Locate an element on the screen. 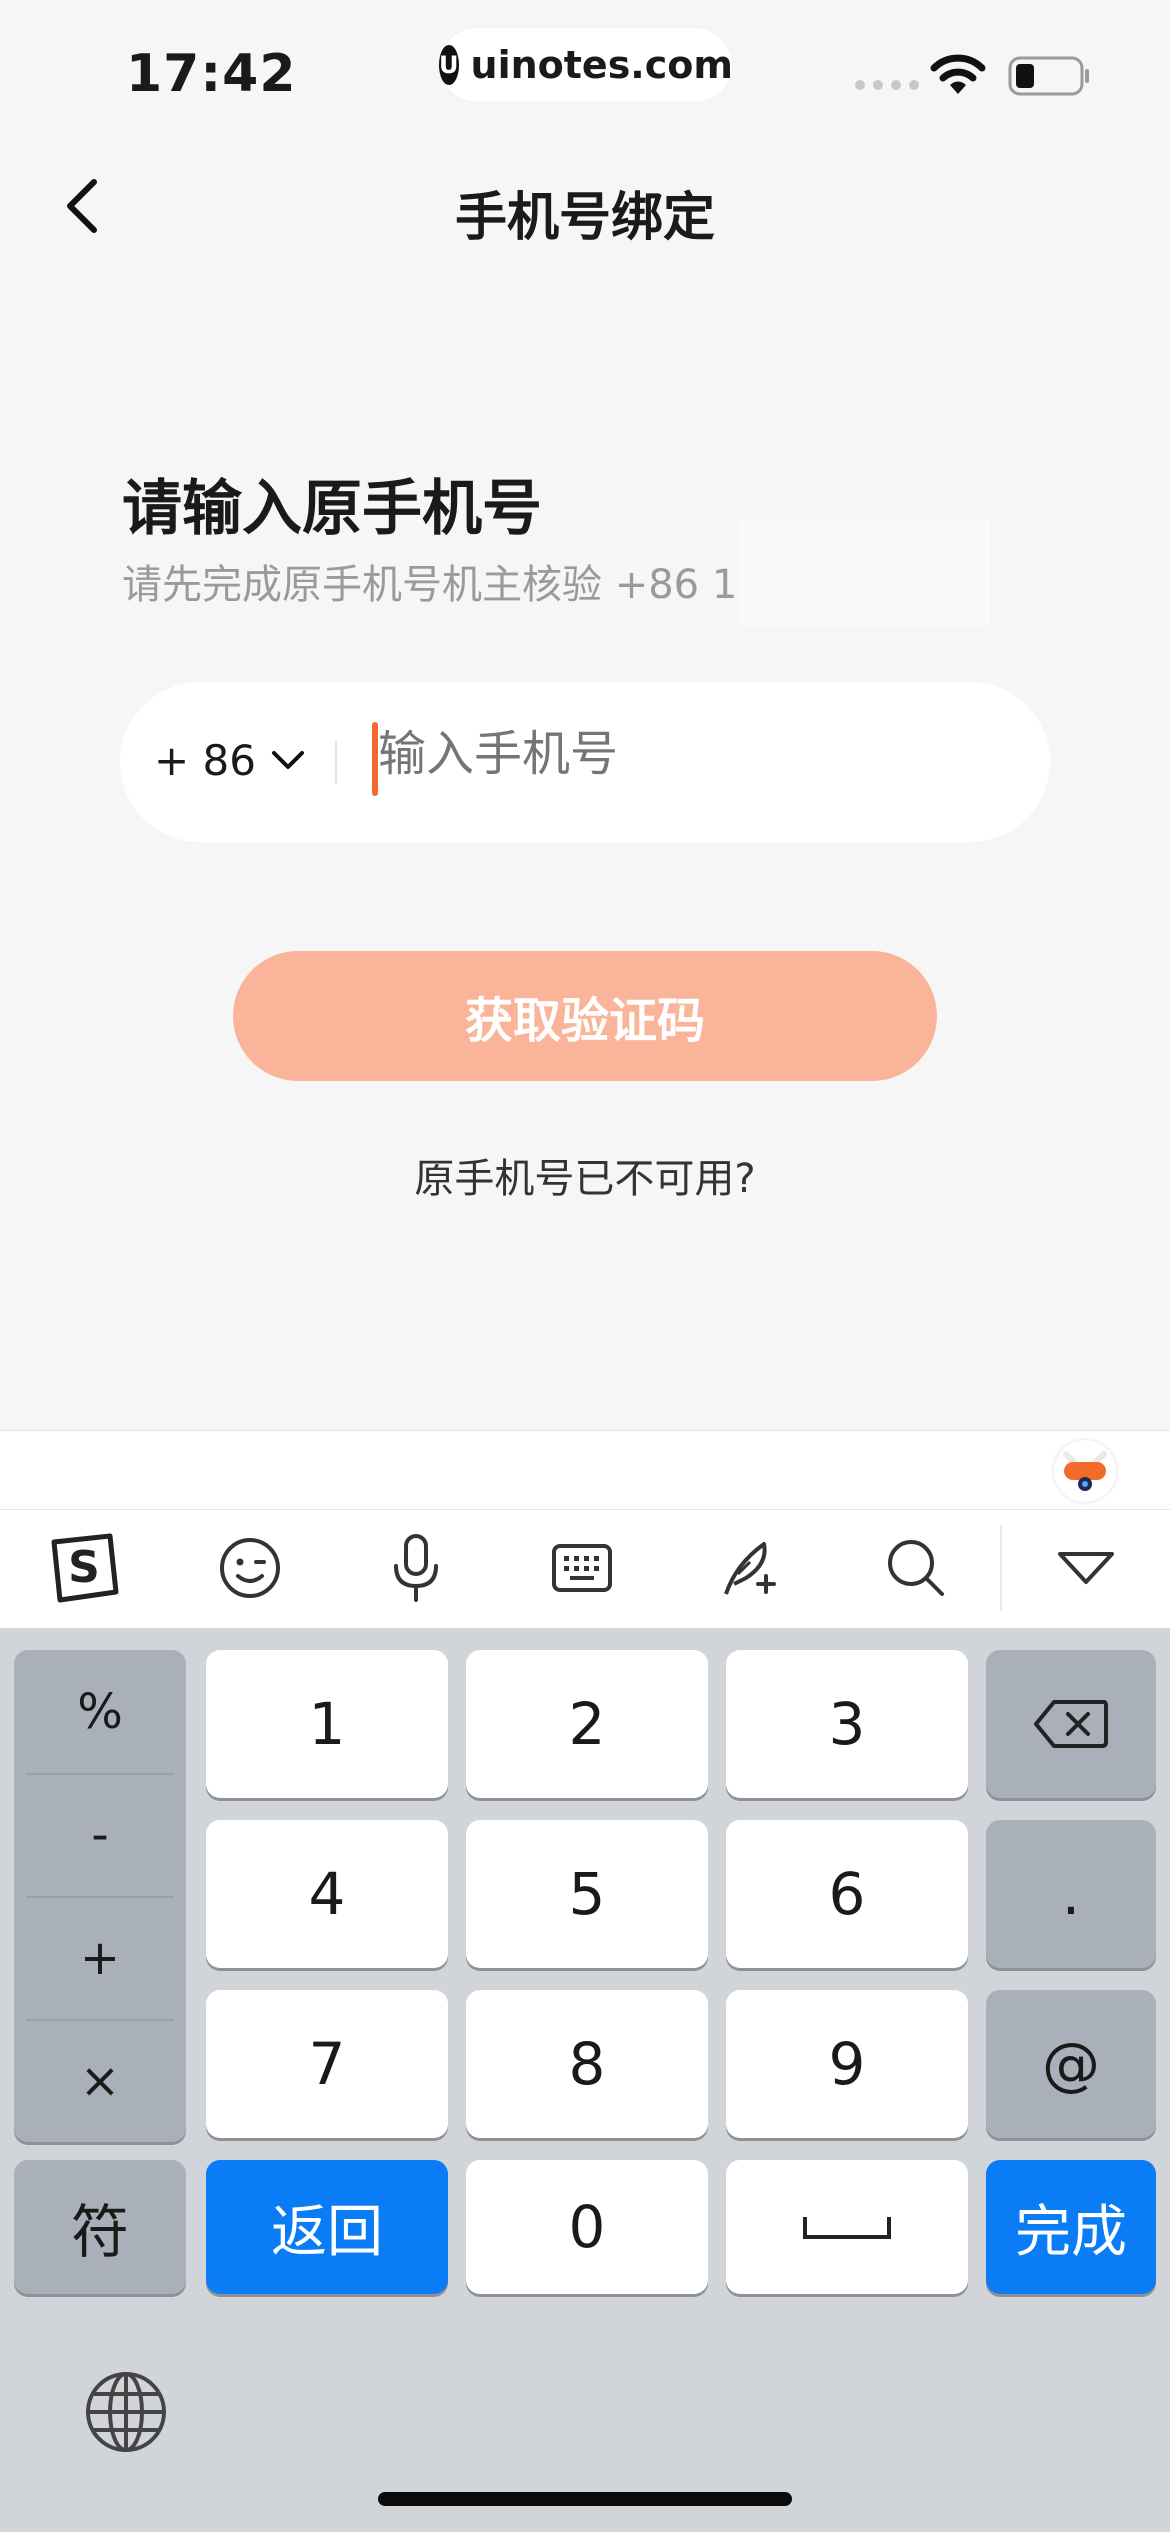 Image resolution: width=1170 pixels, height=2532 pixels. key-8: 8 is located at coordinates (587, 2064).